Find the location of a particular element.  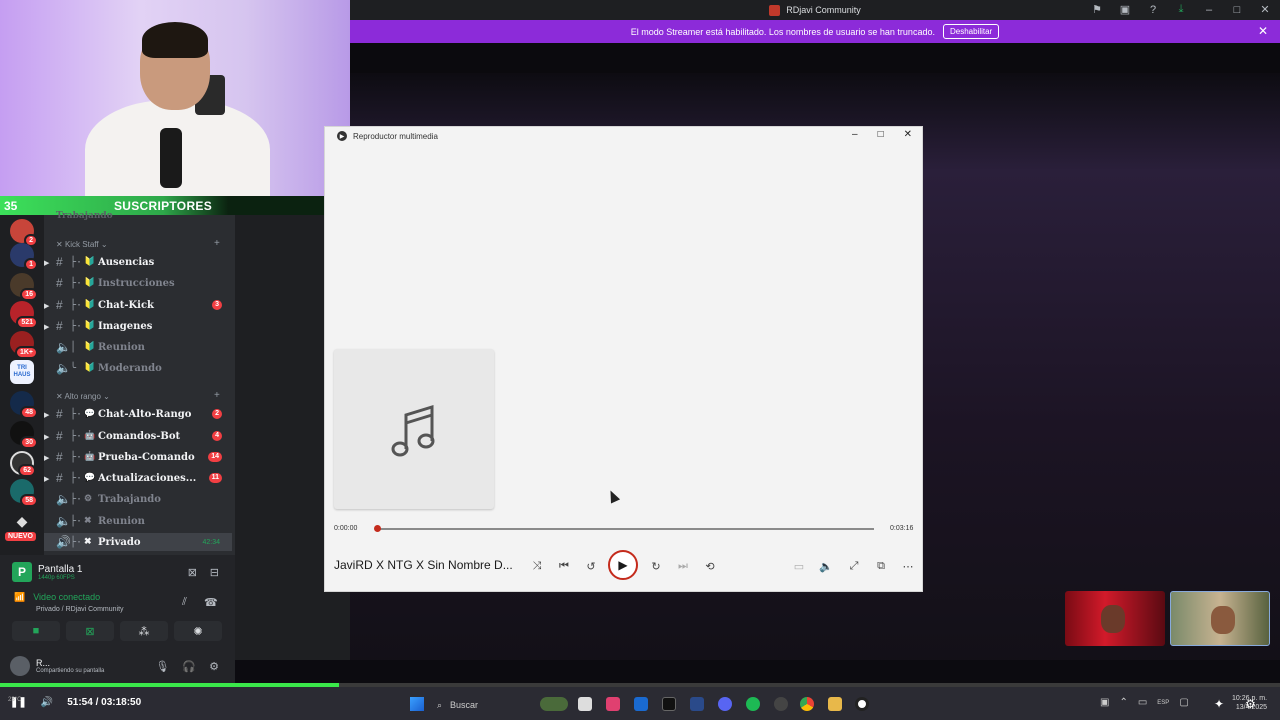

channel-imagenes: ▶ # ├· 🔰 Imagenes is located at coordinates (138, 326).